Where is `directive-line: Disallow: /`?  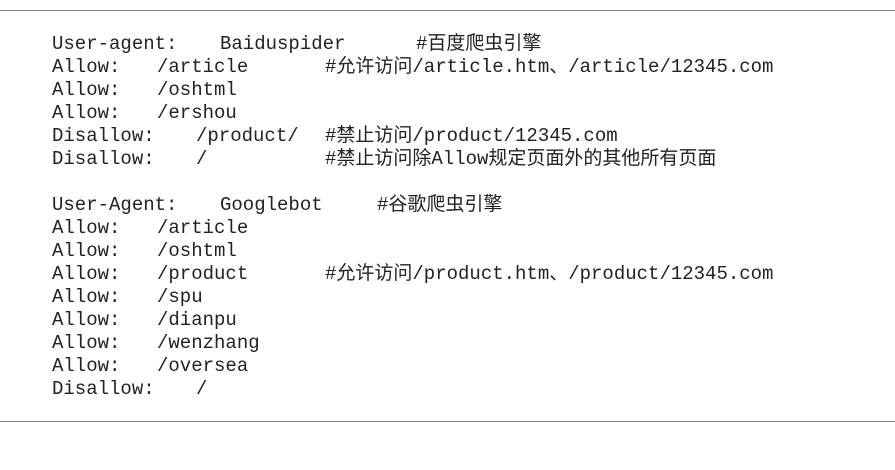
directive-line: Disallow: / is located at coordinates (467, 389).